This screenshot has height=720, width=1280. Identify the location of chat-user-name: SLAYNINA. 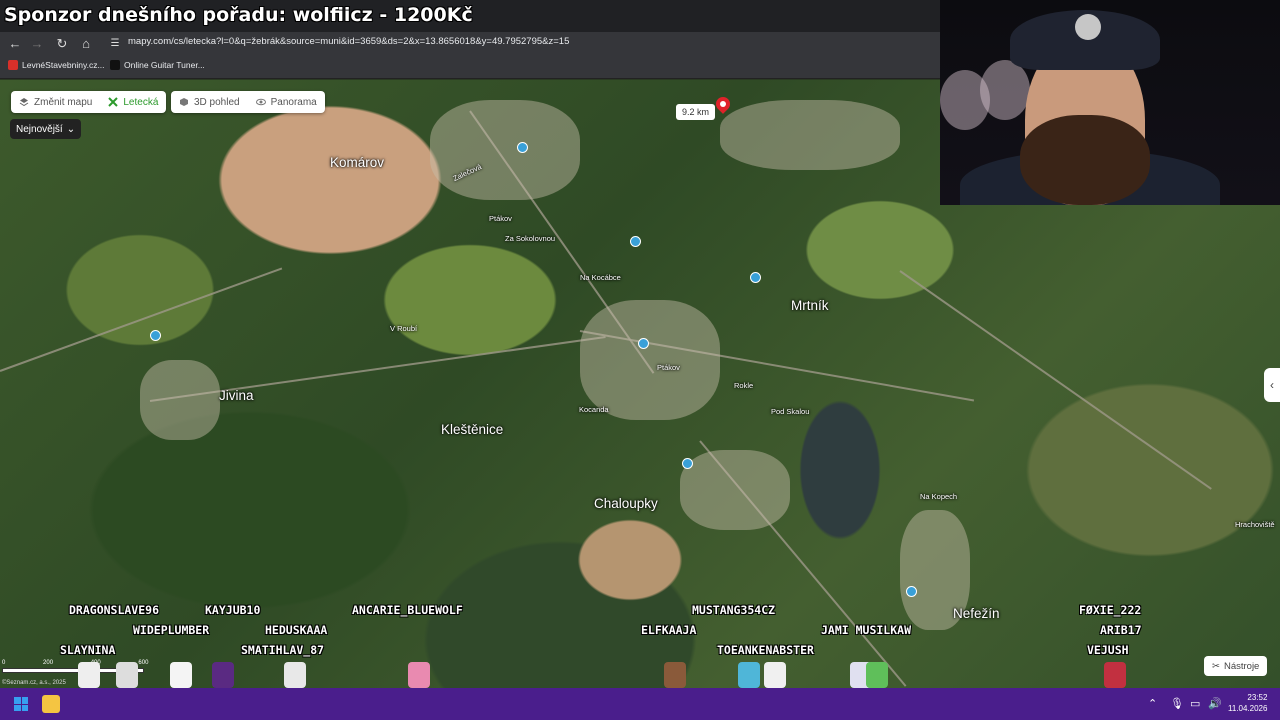
(88, 650).